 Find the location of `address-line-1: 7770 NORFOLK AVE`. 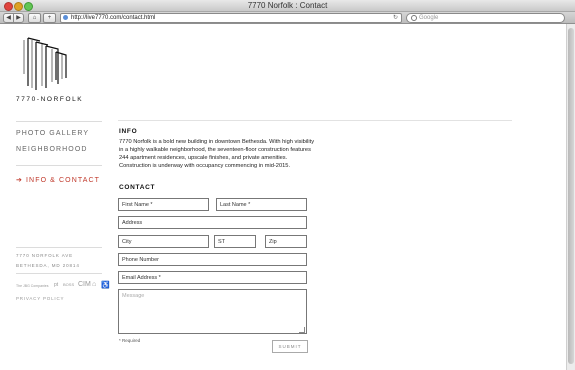

address-line-1: 7770 NORFOLK AVE is located at coordinates (45, 255).